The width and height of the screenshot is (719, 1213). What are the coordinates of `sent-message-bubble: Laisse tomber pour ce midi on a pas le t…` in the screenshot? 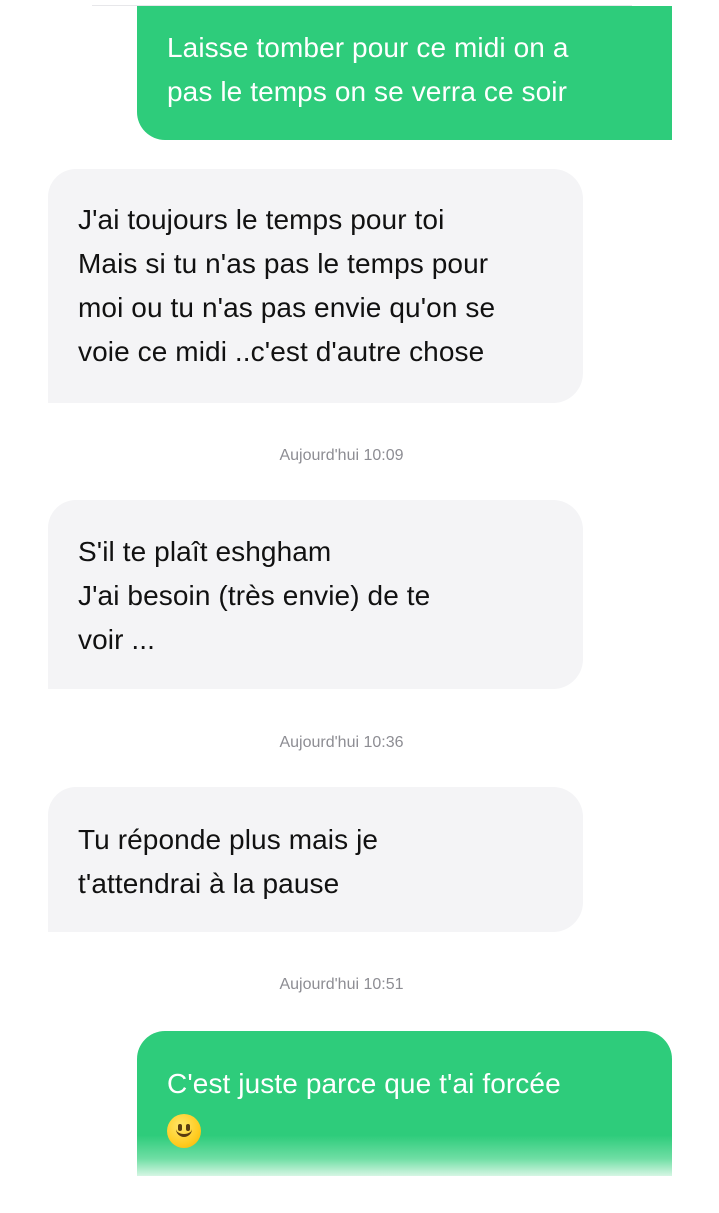 It's located at (404, 73).